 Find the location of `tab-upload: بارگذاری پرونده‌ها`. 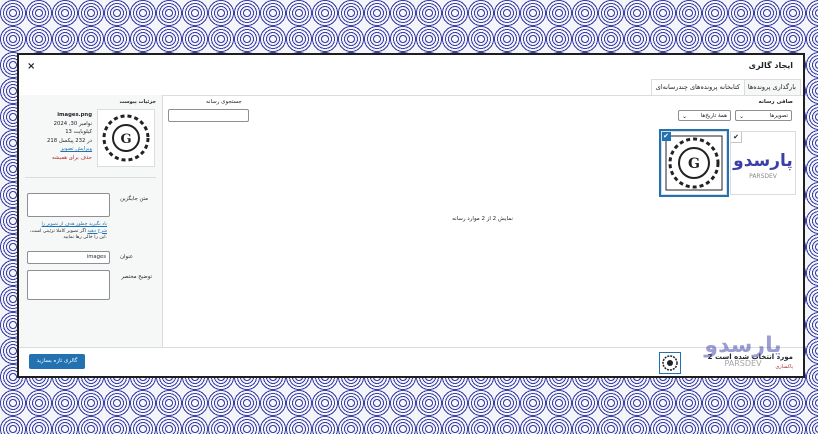

tab-upload: بارگذاری پرونده‌ها is located at coordinates (771, 87).